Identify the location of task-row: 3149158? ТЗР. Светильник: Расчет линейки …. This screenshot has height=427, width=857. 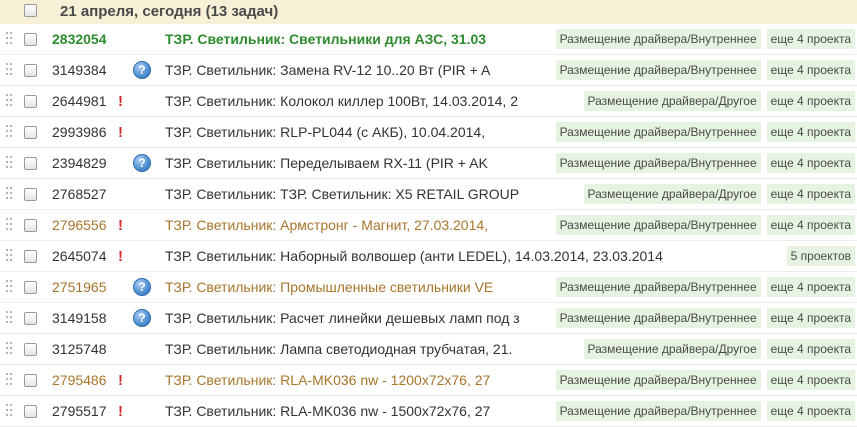
(428, 318).